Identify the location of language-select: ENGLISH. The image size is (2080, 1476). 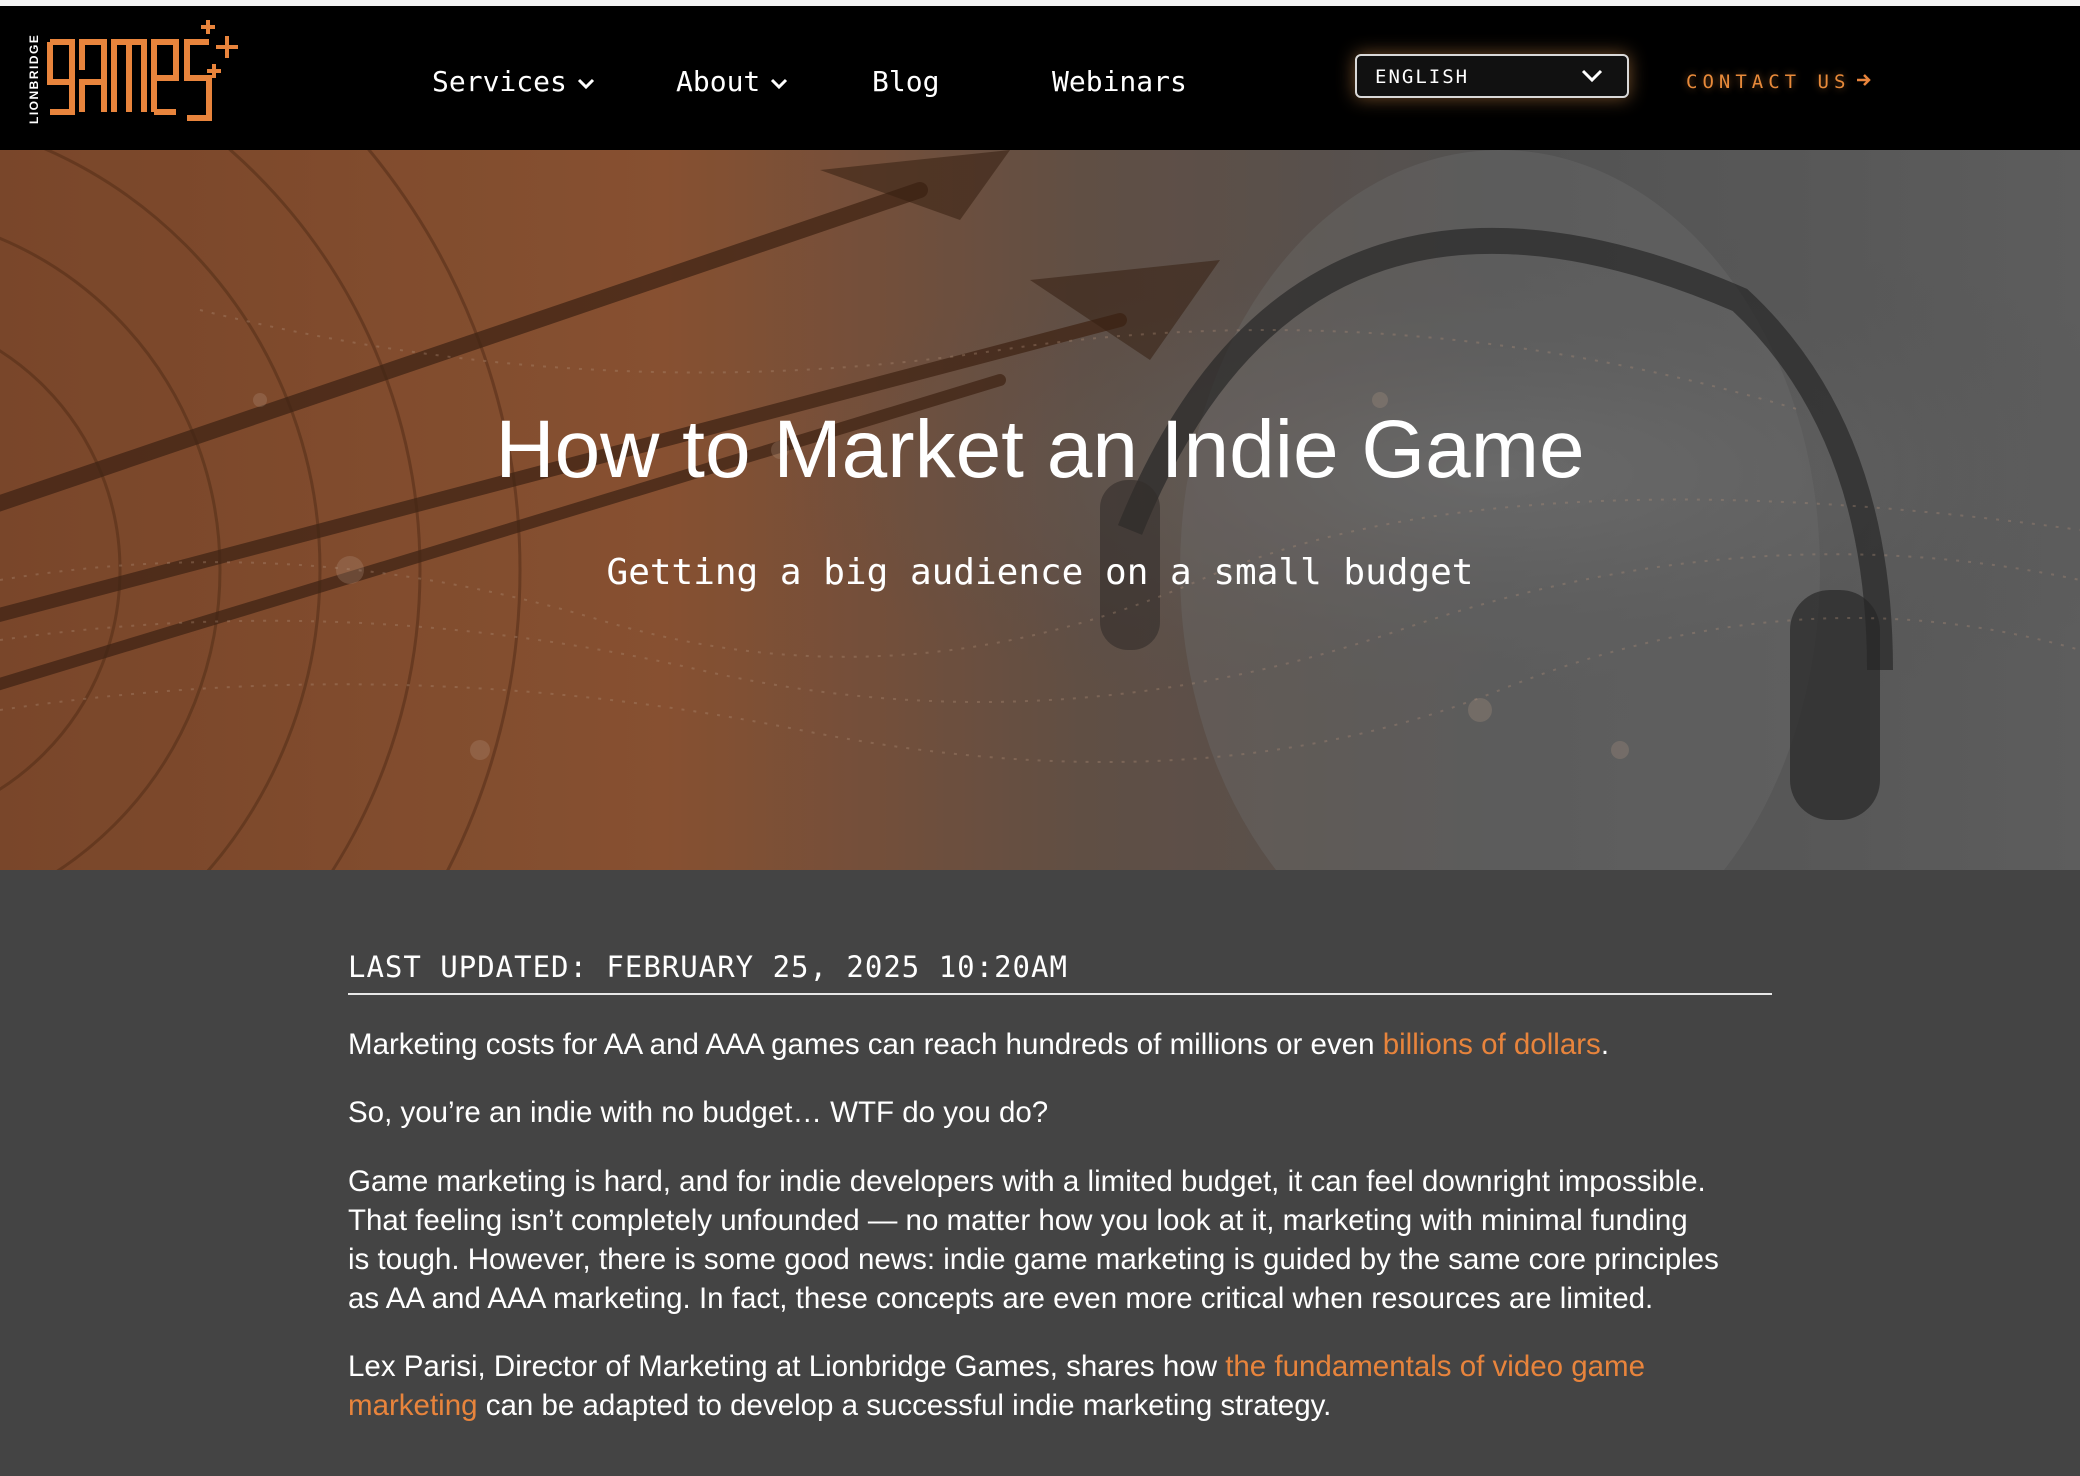
(1492, 76).